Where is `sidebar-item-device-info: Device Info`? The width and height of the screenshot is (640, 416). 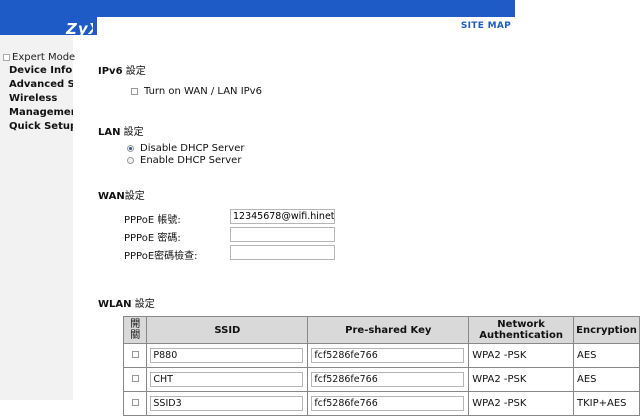
sidebar-item-device-info: Device Info is located at coordinates (41, 71).